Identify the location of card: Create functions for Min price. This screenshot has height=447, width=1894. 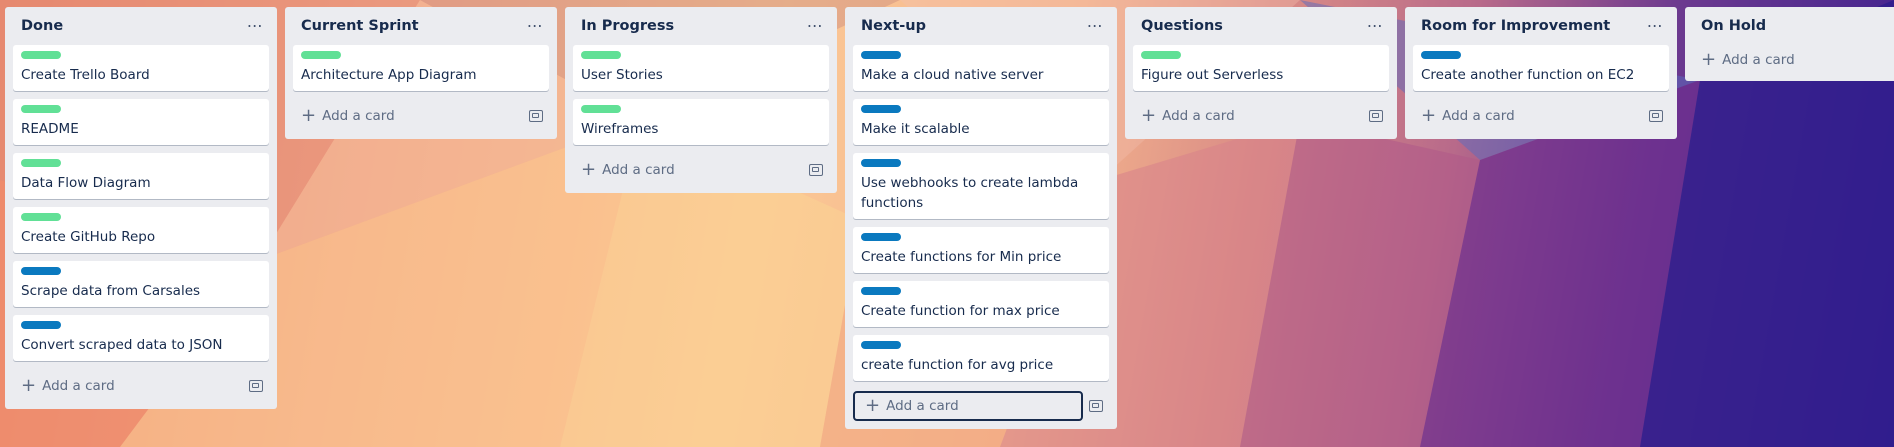
(981, 250).